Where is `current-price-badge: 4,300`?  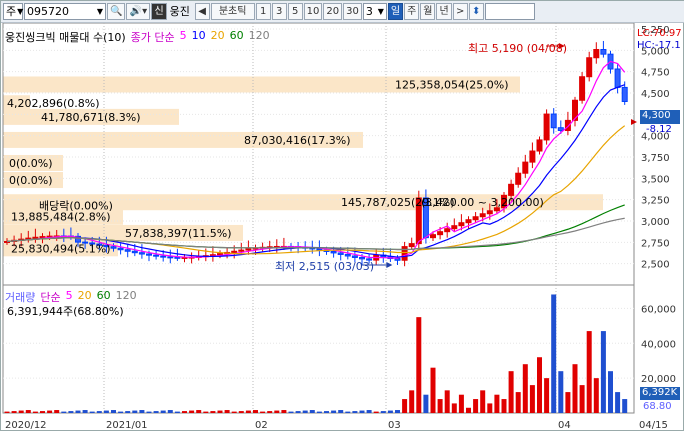
current-price-badge: 4,300 is located at coordinates (660, 117).